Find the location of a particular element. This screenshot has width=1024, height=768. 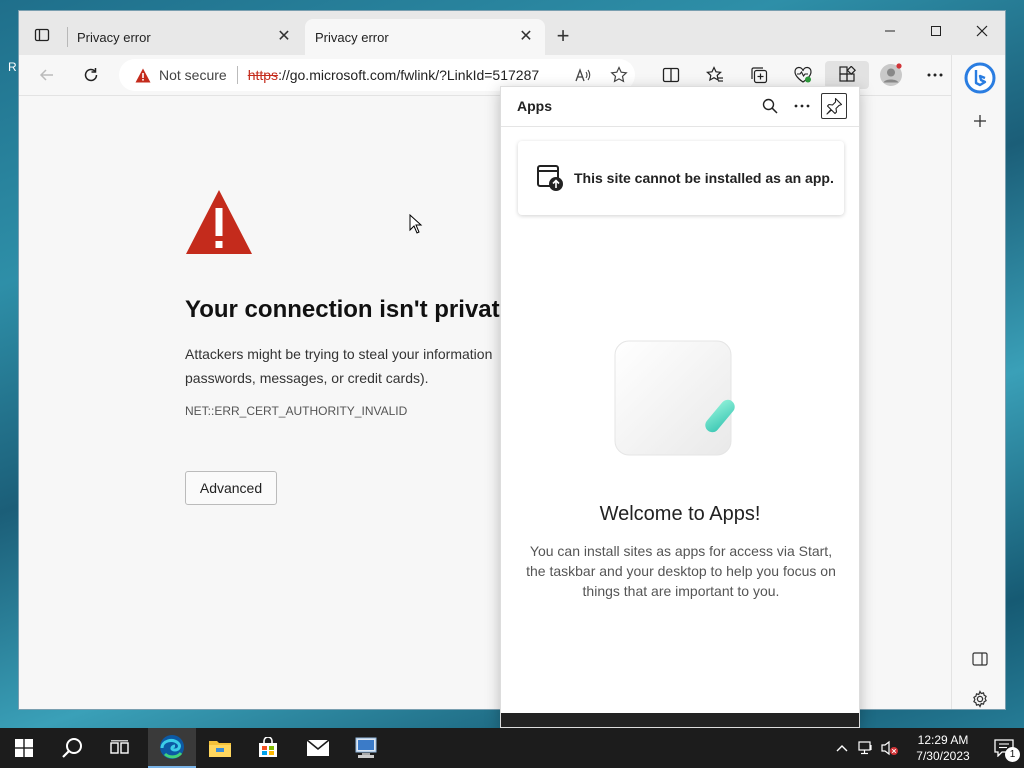

tab-strip: Privacy error ✕ Privacy error ✕ + is located at coordinates (512, 33).